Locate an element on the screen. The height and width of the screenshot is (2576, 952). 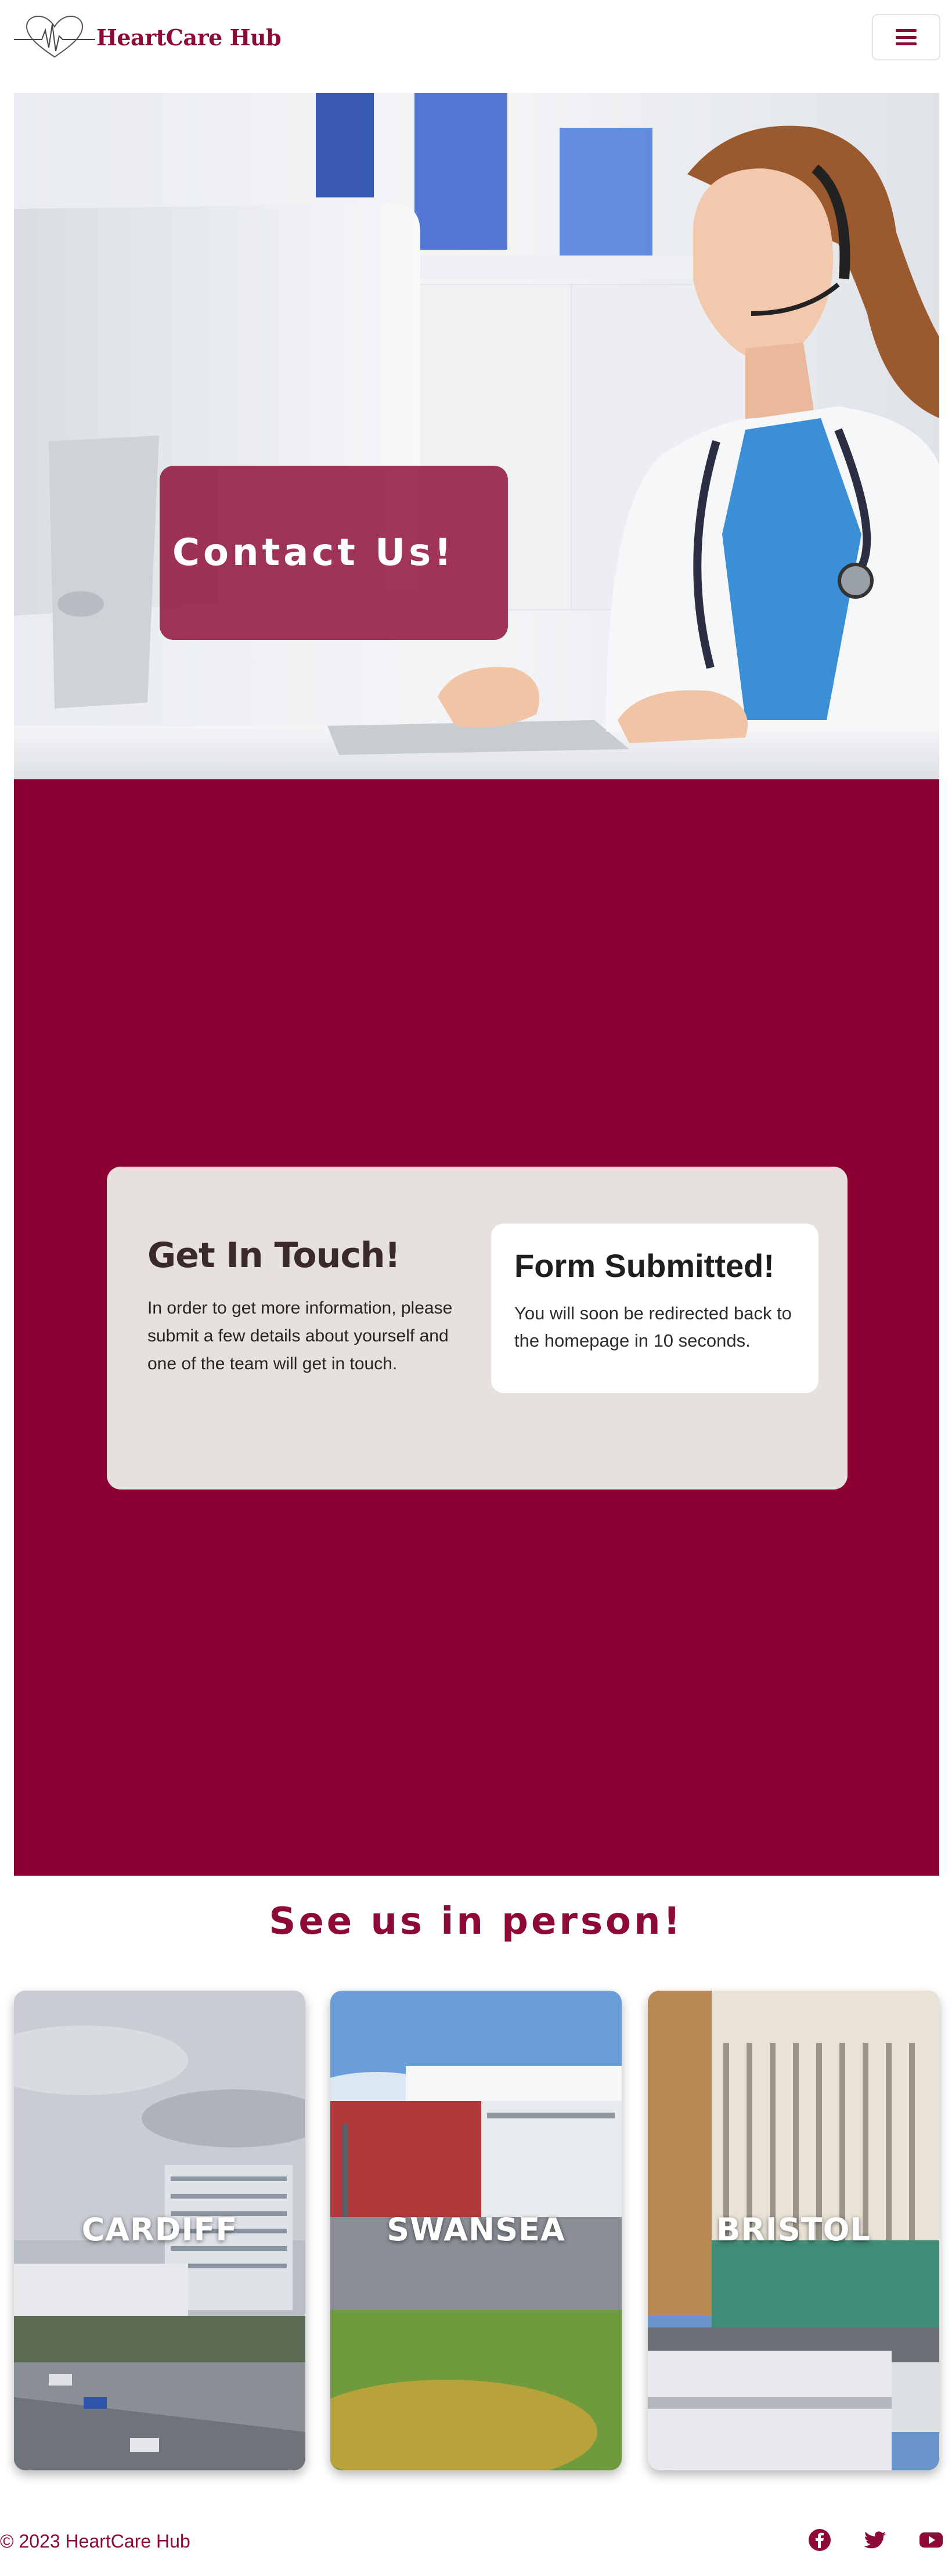
youtube-icon is located at coordinates (931, 2540).